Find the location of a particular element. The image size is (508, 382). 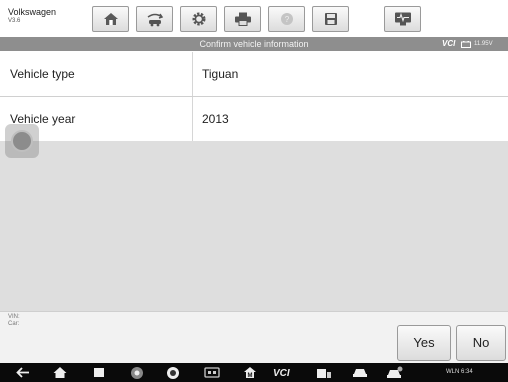

row-label: Vehicle type is located at coordinates (42, 74).